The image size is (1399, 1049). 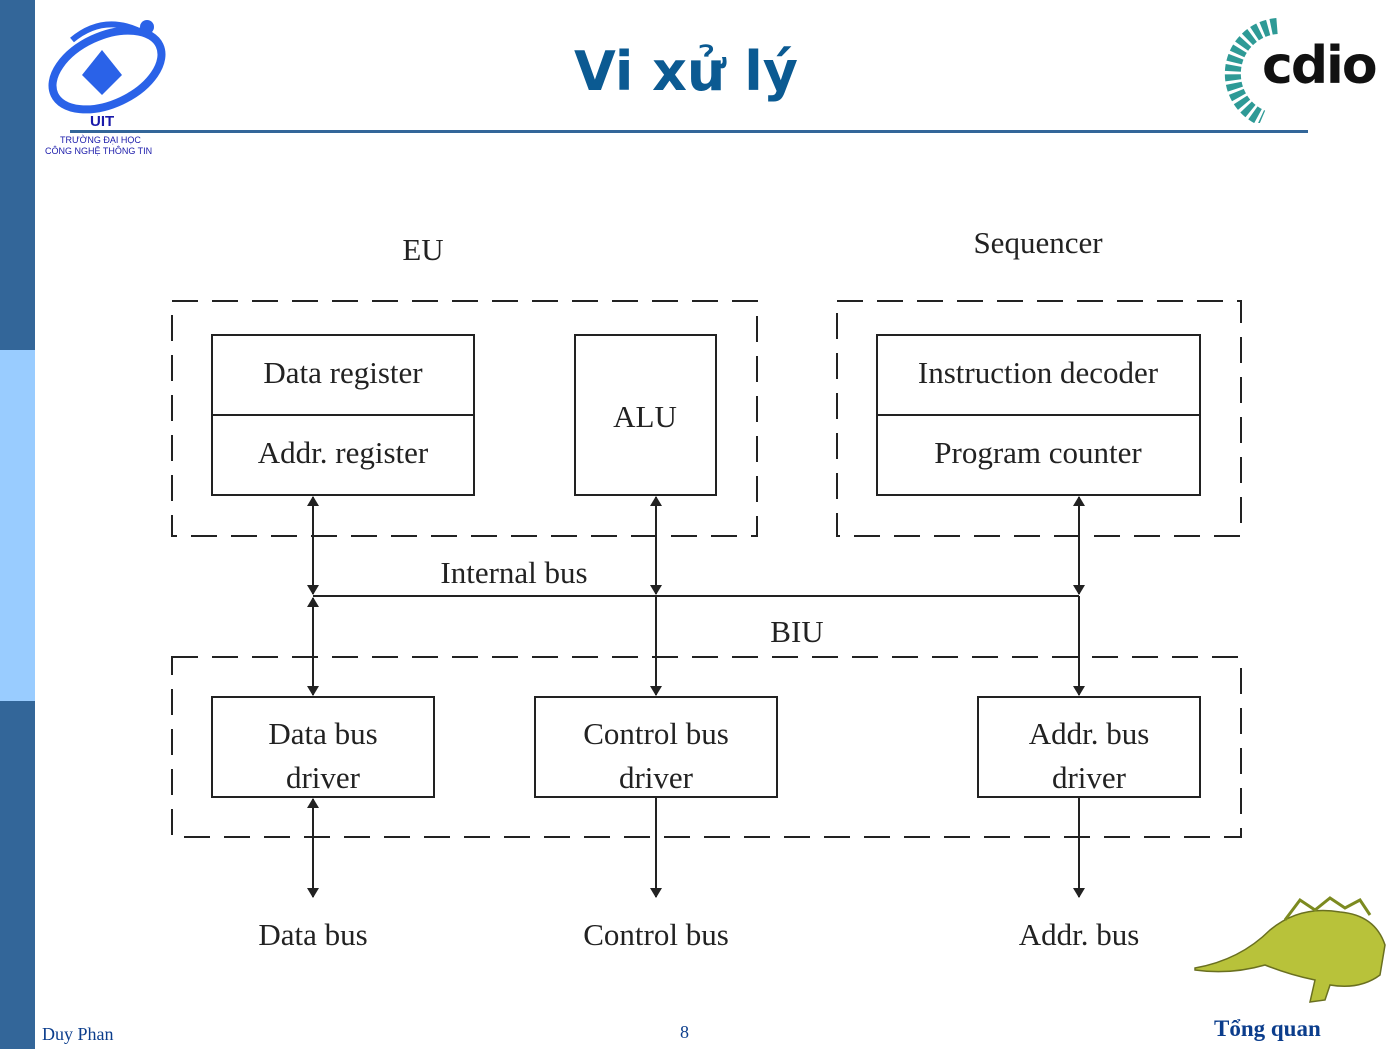 I want to click on data-bus-label: Data bus, so click(x=312, y=934).